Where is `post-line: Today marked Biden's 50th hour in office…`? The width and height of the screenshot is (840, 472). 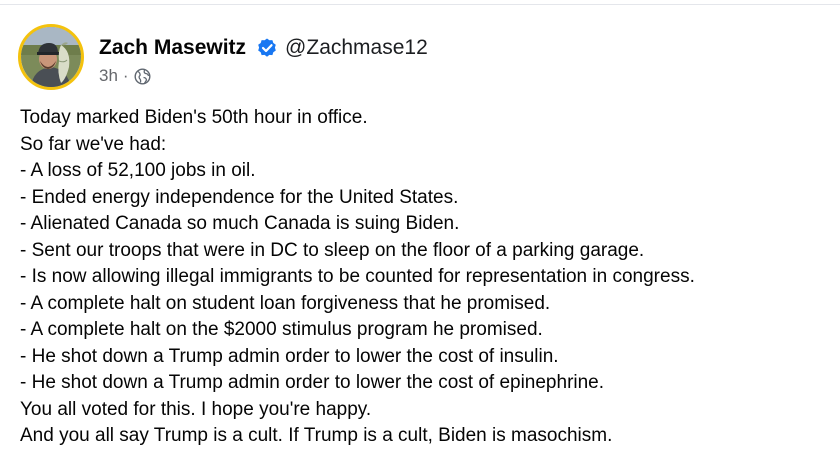 post-line: Today marked Biden's 50th hour in office… is located at coordinates (194, 117).